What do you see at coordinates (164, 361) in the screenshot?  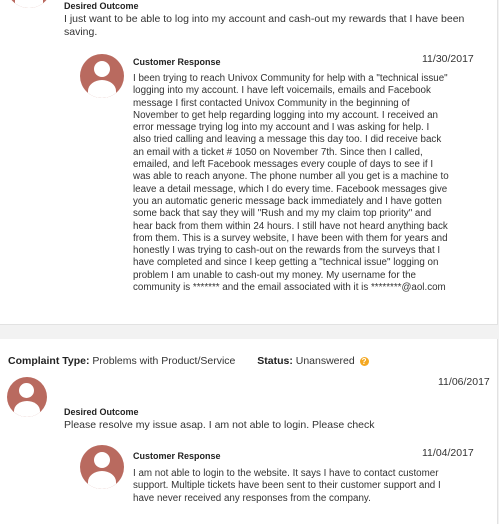 I see `complaint-type-value: Problems with Product/Service` at bounding box center [164, 361].